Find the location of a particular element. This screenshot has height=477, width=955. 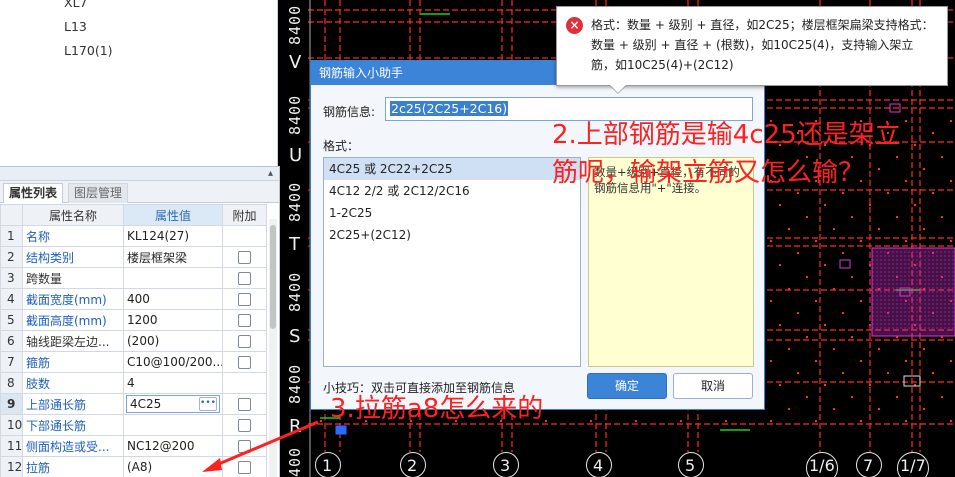

scrollbar-thumb is located at coordinates (273, 277).